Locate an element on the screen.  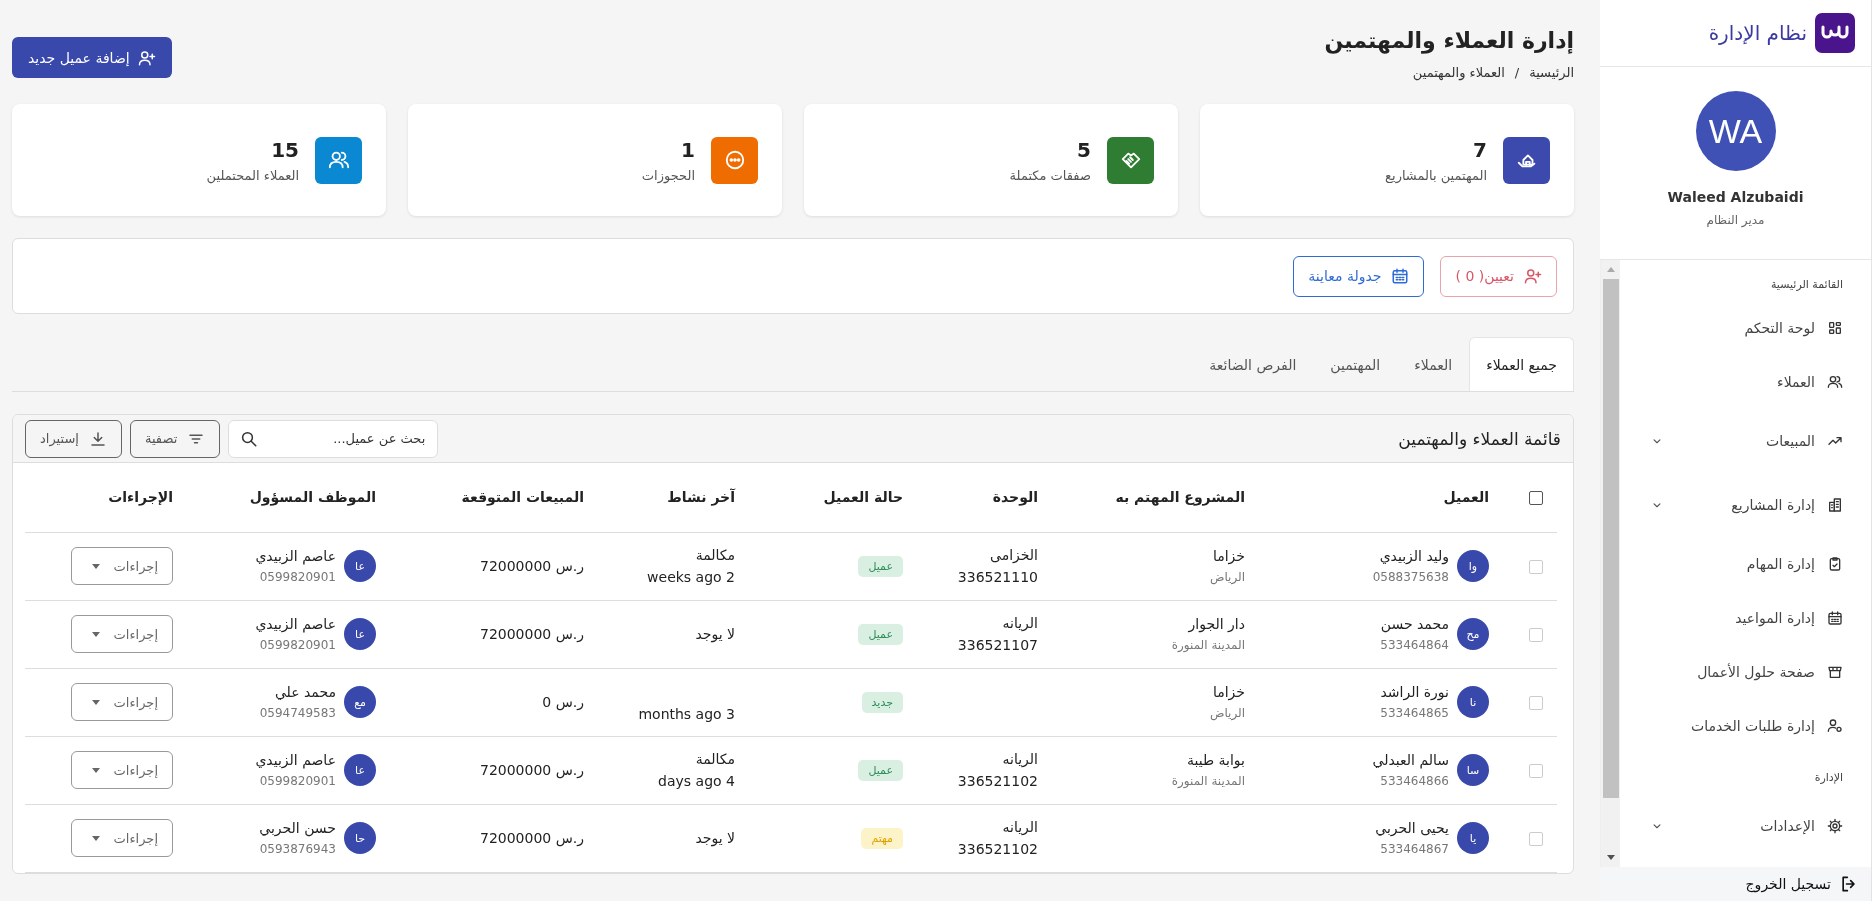
stat-label: صفقات مكتملة is located at coordinates (1050, 175).